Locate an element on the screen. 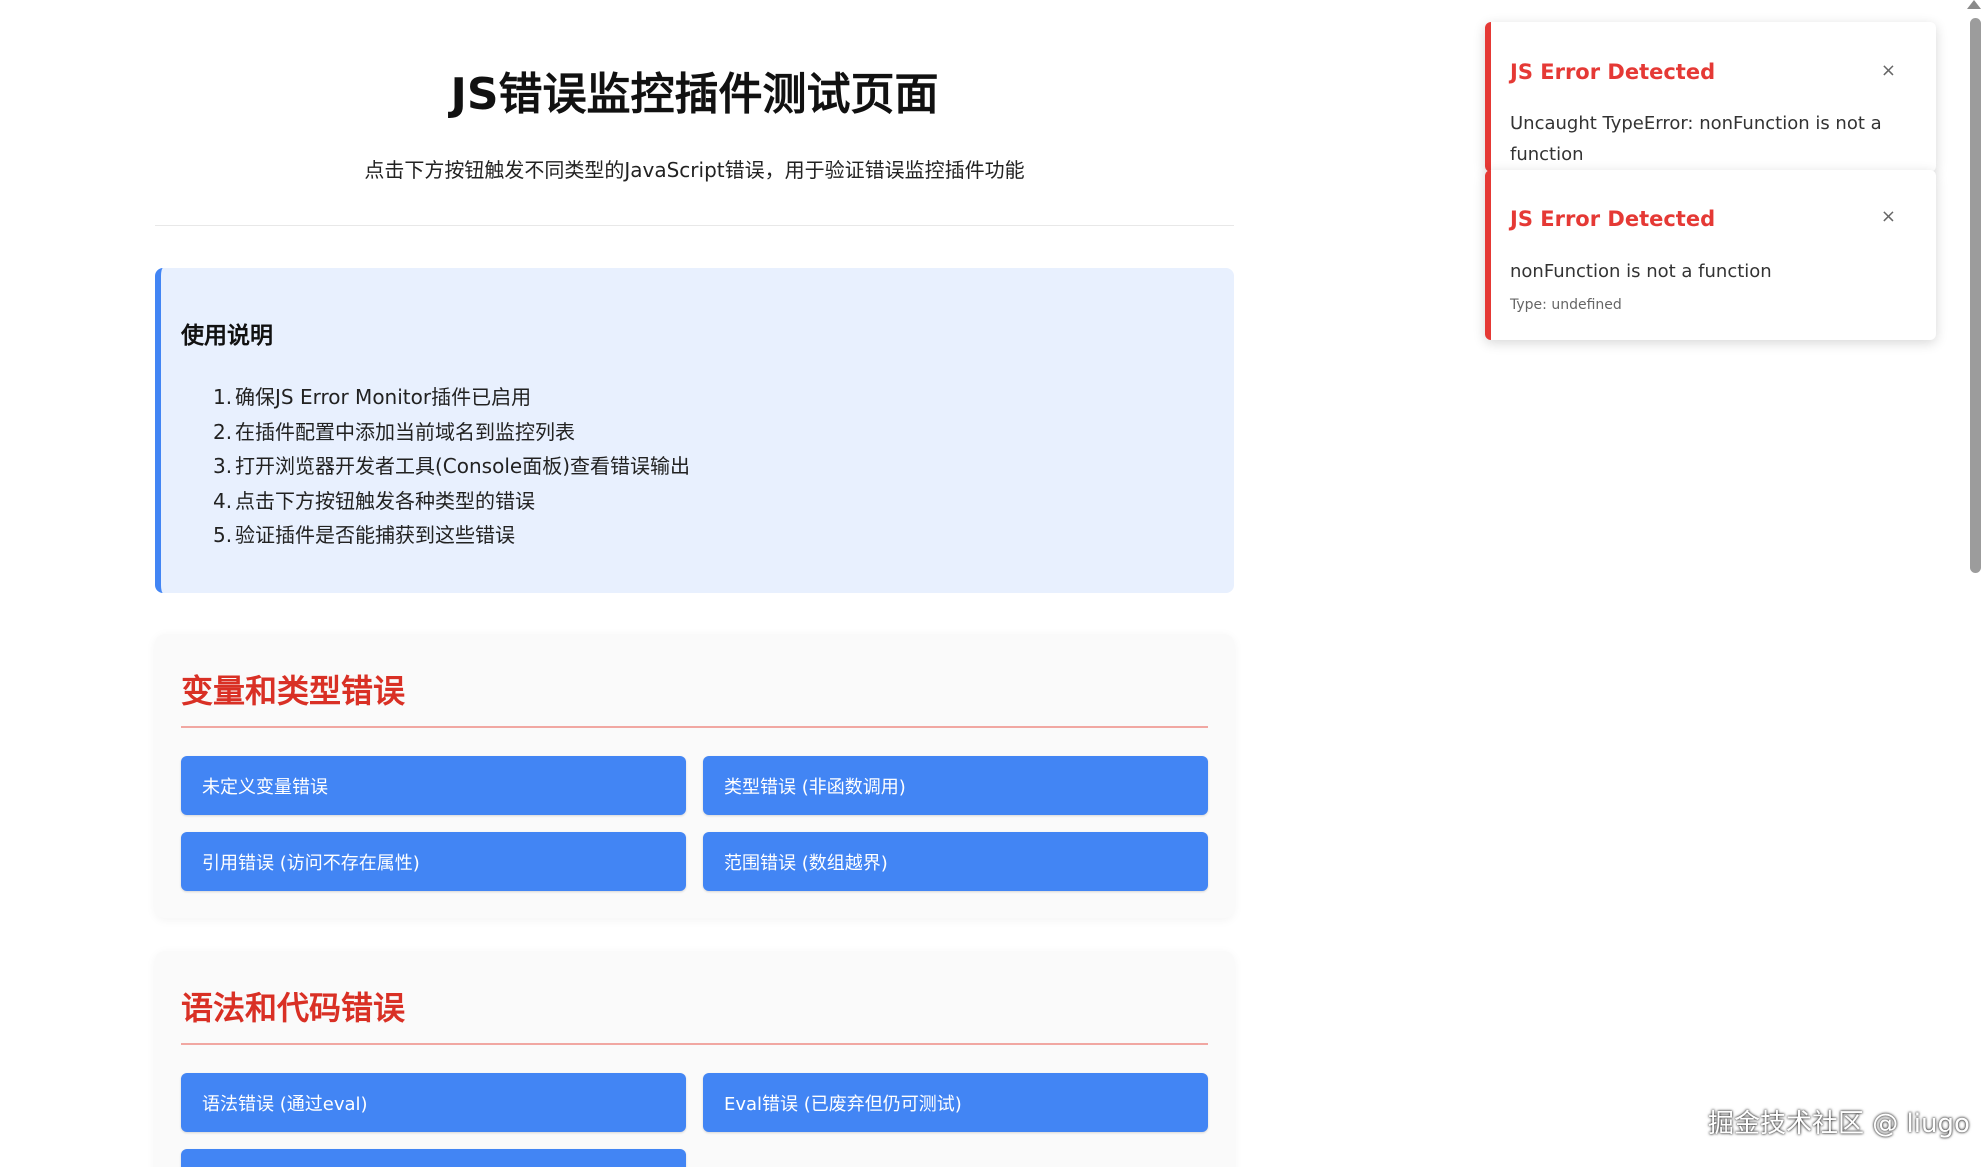 The height and width of the screenshot is (1167, 1984). vertical-scrollbar is located at coordinates (1974, 583).